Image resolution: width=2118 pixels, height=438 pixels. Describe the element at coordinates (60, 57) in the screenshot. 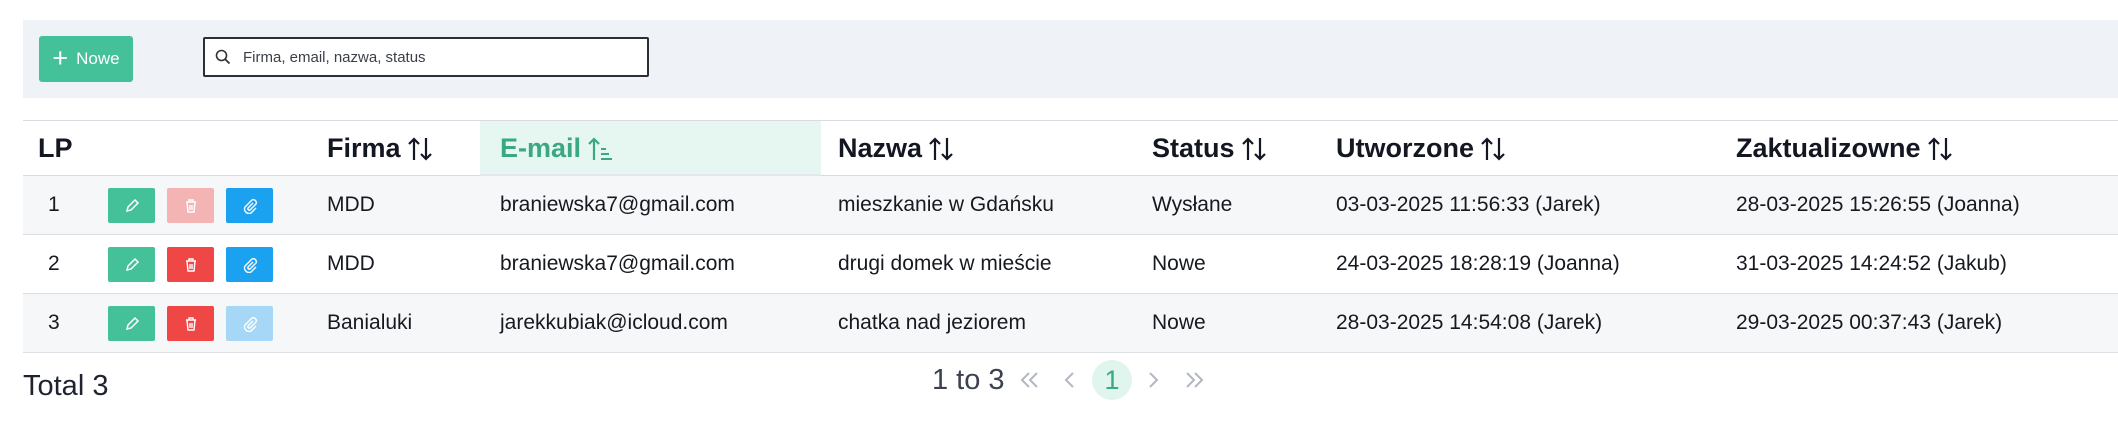

I see `plus-icon: +` at that location.